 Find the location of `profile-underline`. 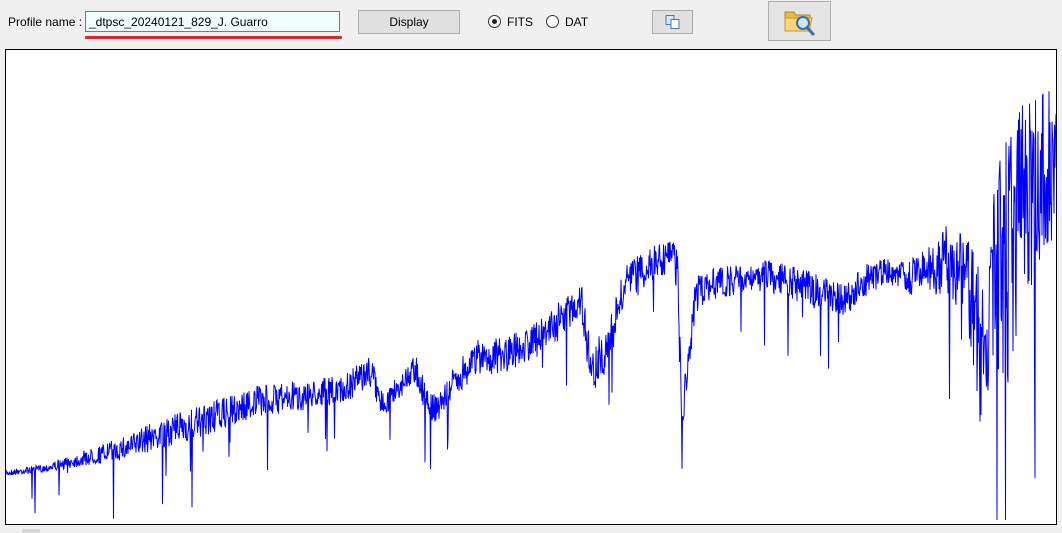

profile-underline is located at coordinates (213, 37).